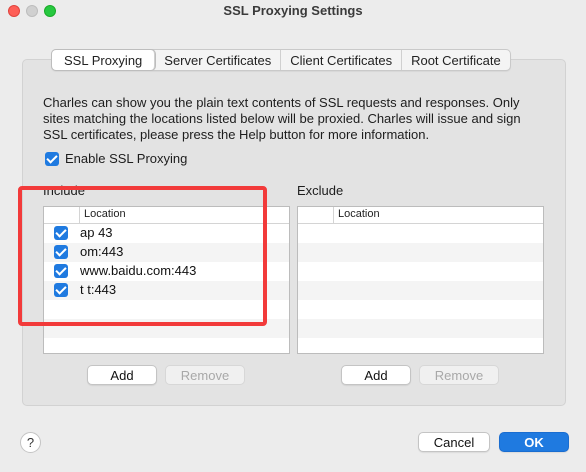 The image size is (586, 472). I want to click on exclude-label: Exclude, so click(320, 190).